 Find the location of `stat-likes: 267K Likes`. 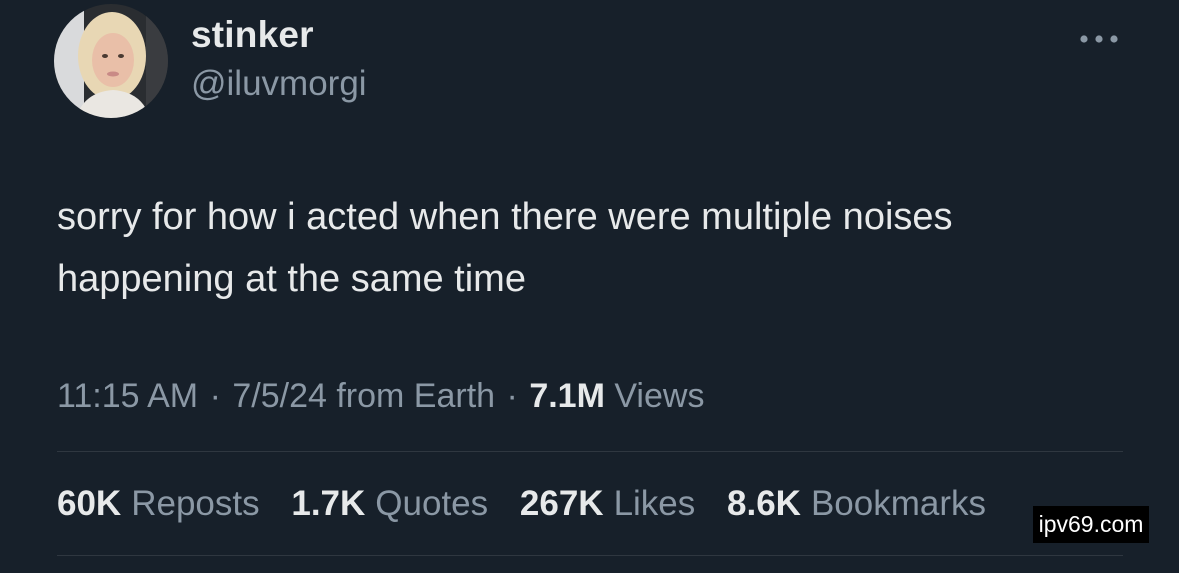

stat-likes: 267K Likes is located at coordinates (607, 503).